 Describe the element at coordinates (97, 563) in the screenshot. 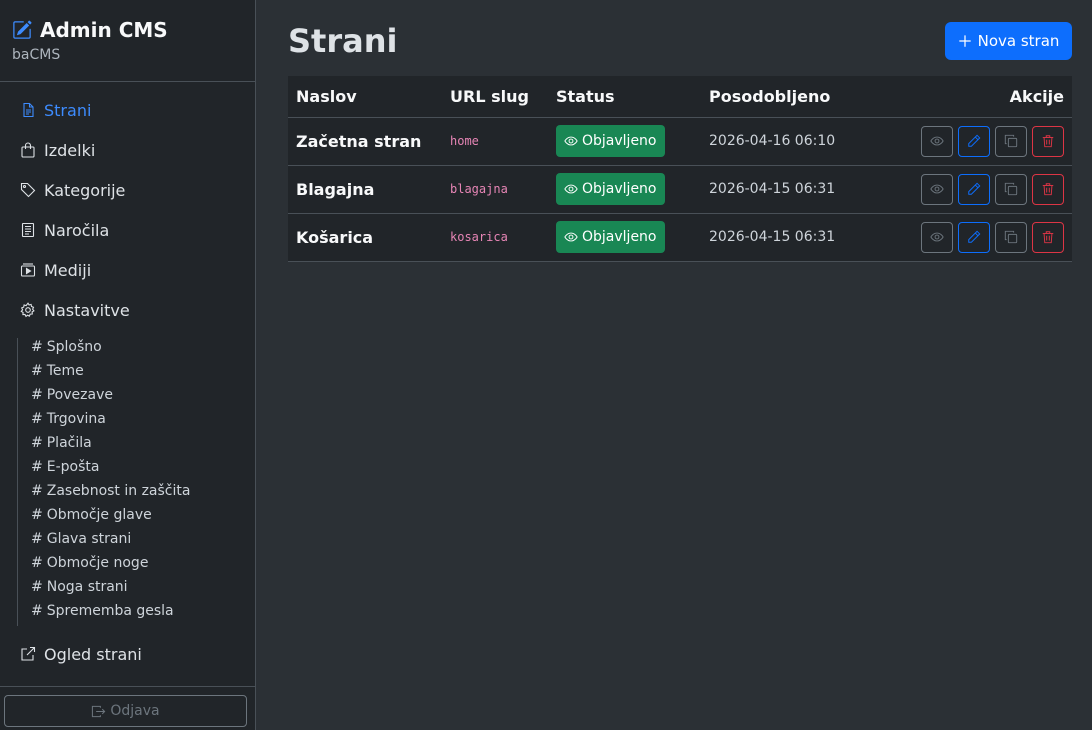

I see `settings-link-label: Območje noge` at that location.